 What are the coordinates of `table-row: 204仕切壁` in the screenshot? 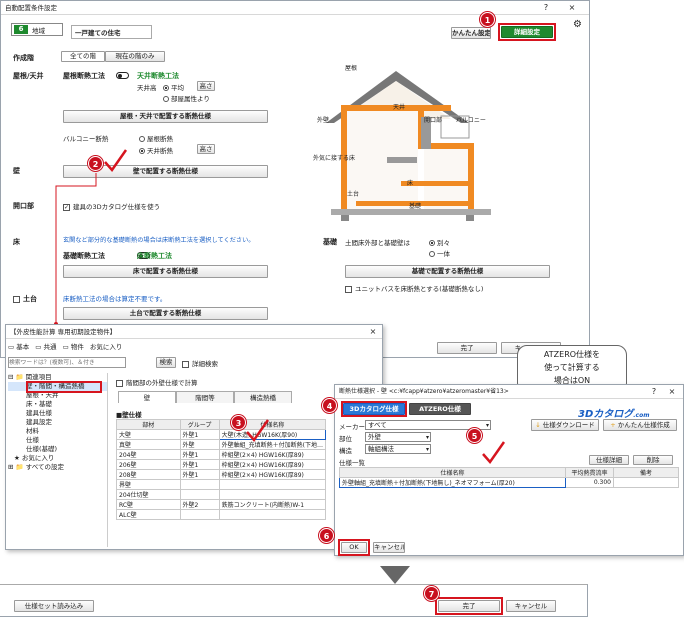 It's located at (221, 494).